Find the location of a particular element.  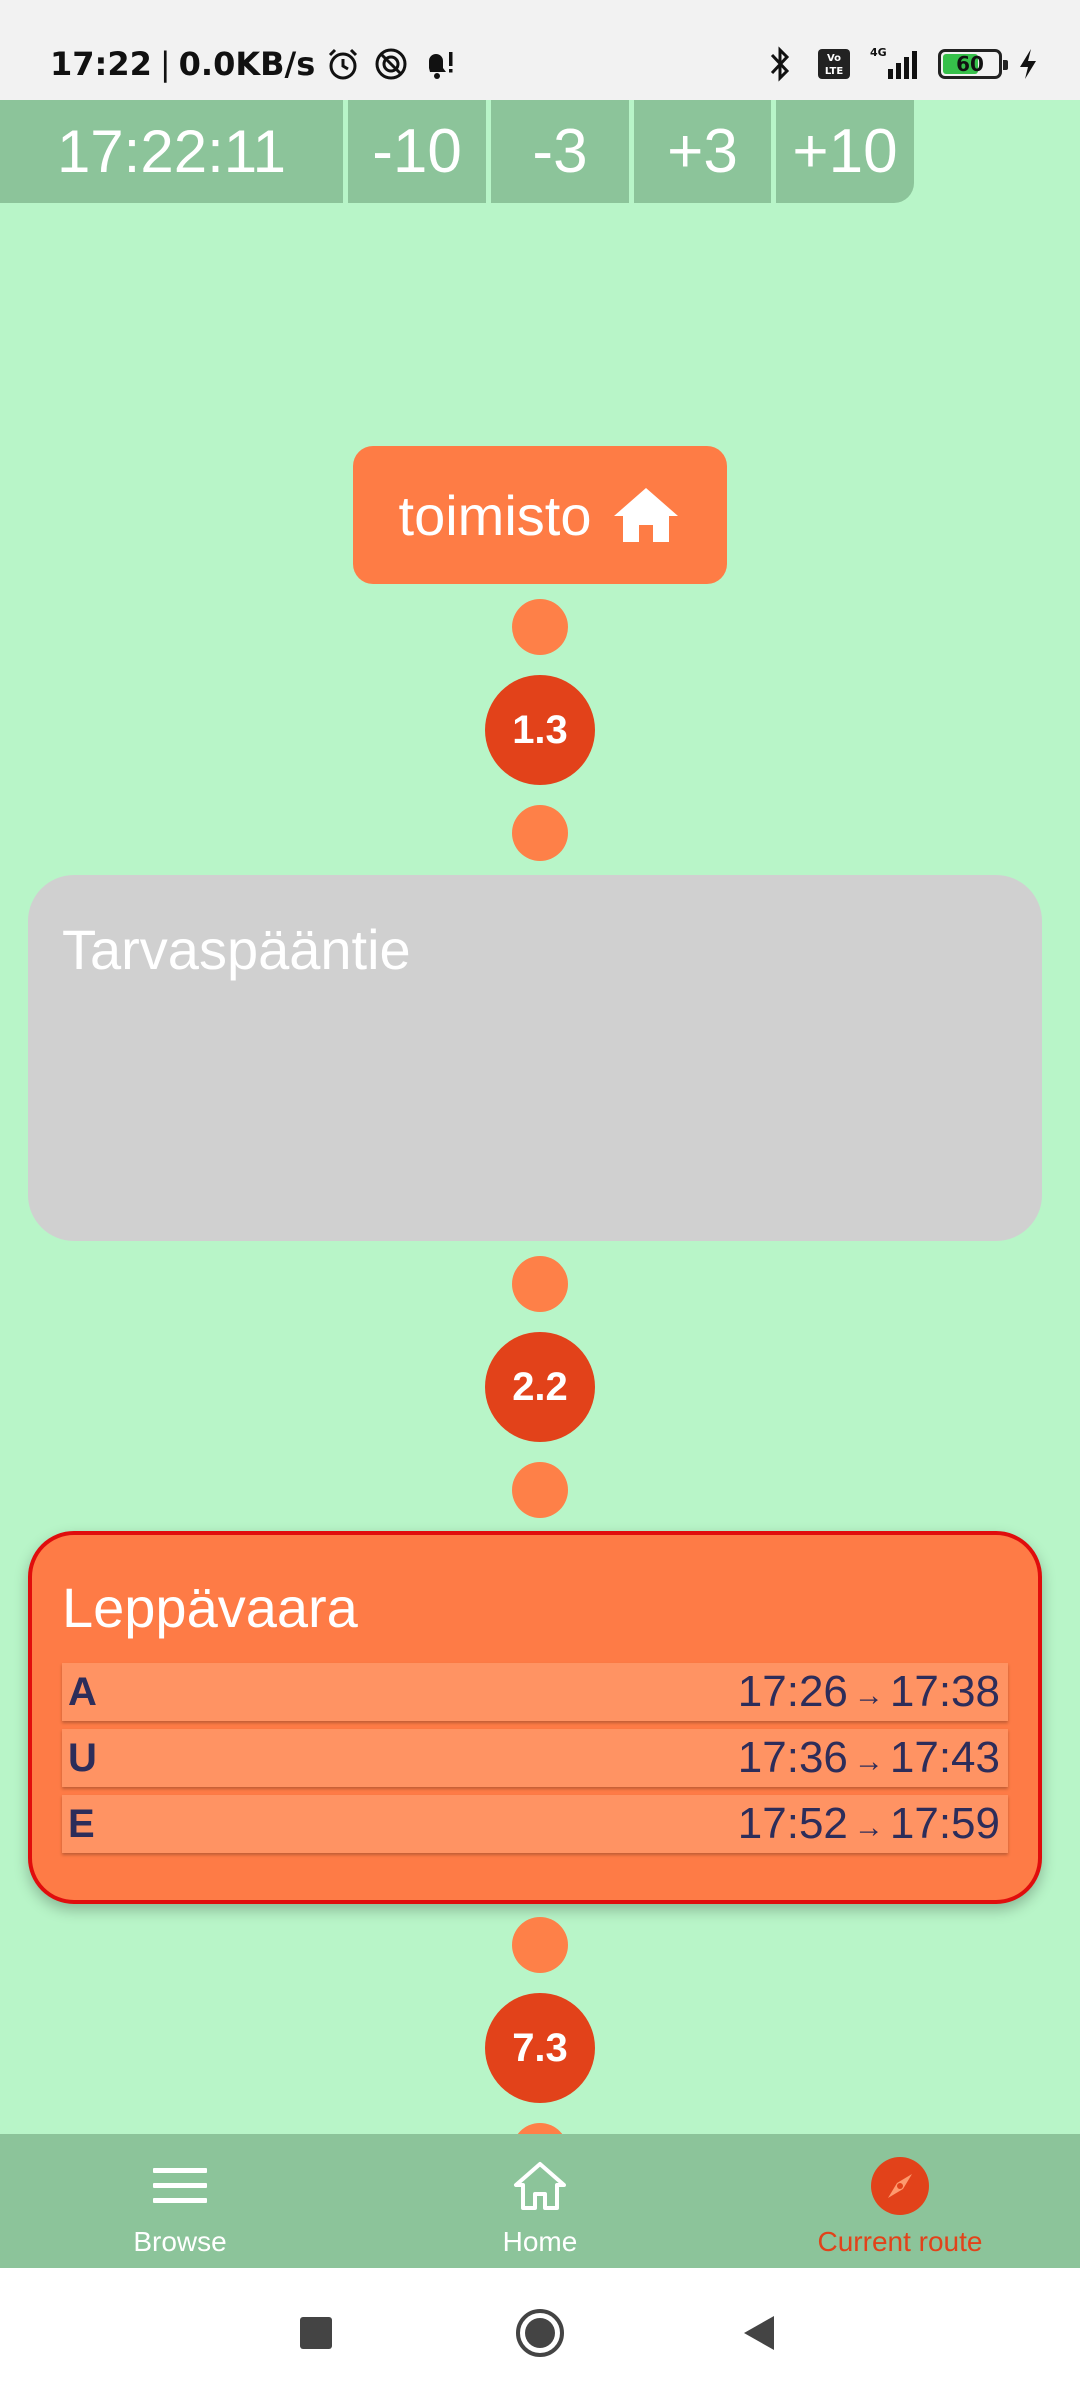

battery-icon: 60 is located at coordinates (973, 64).